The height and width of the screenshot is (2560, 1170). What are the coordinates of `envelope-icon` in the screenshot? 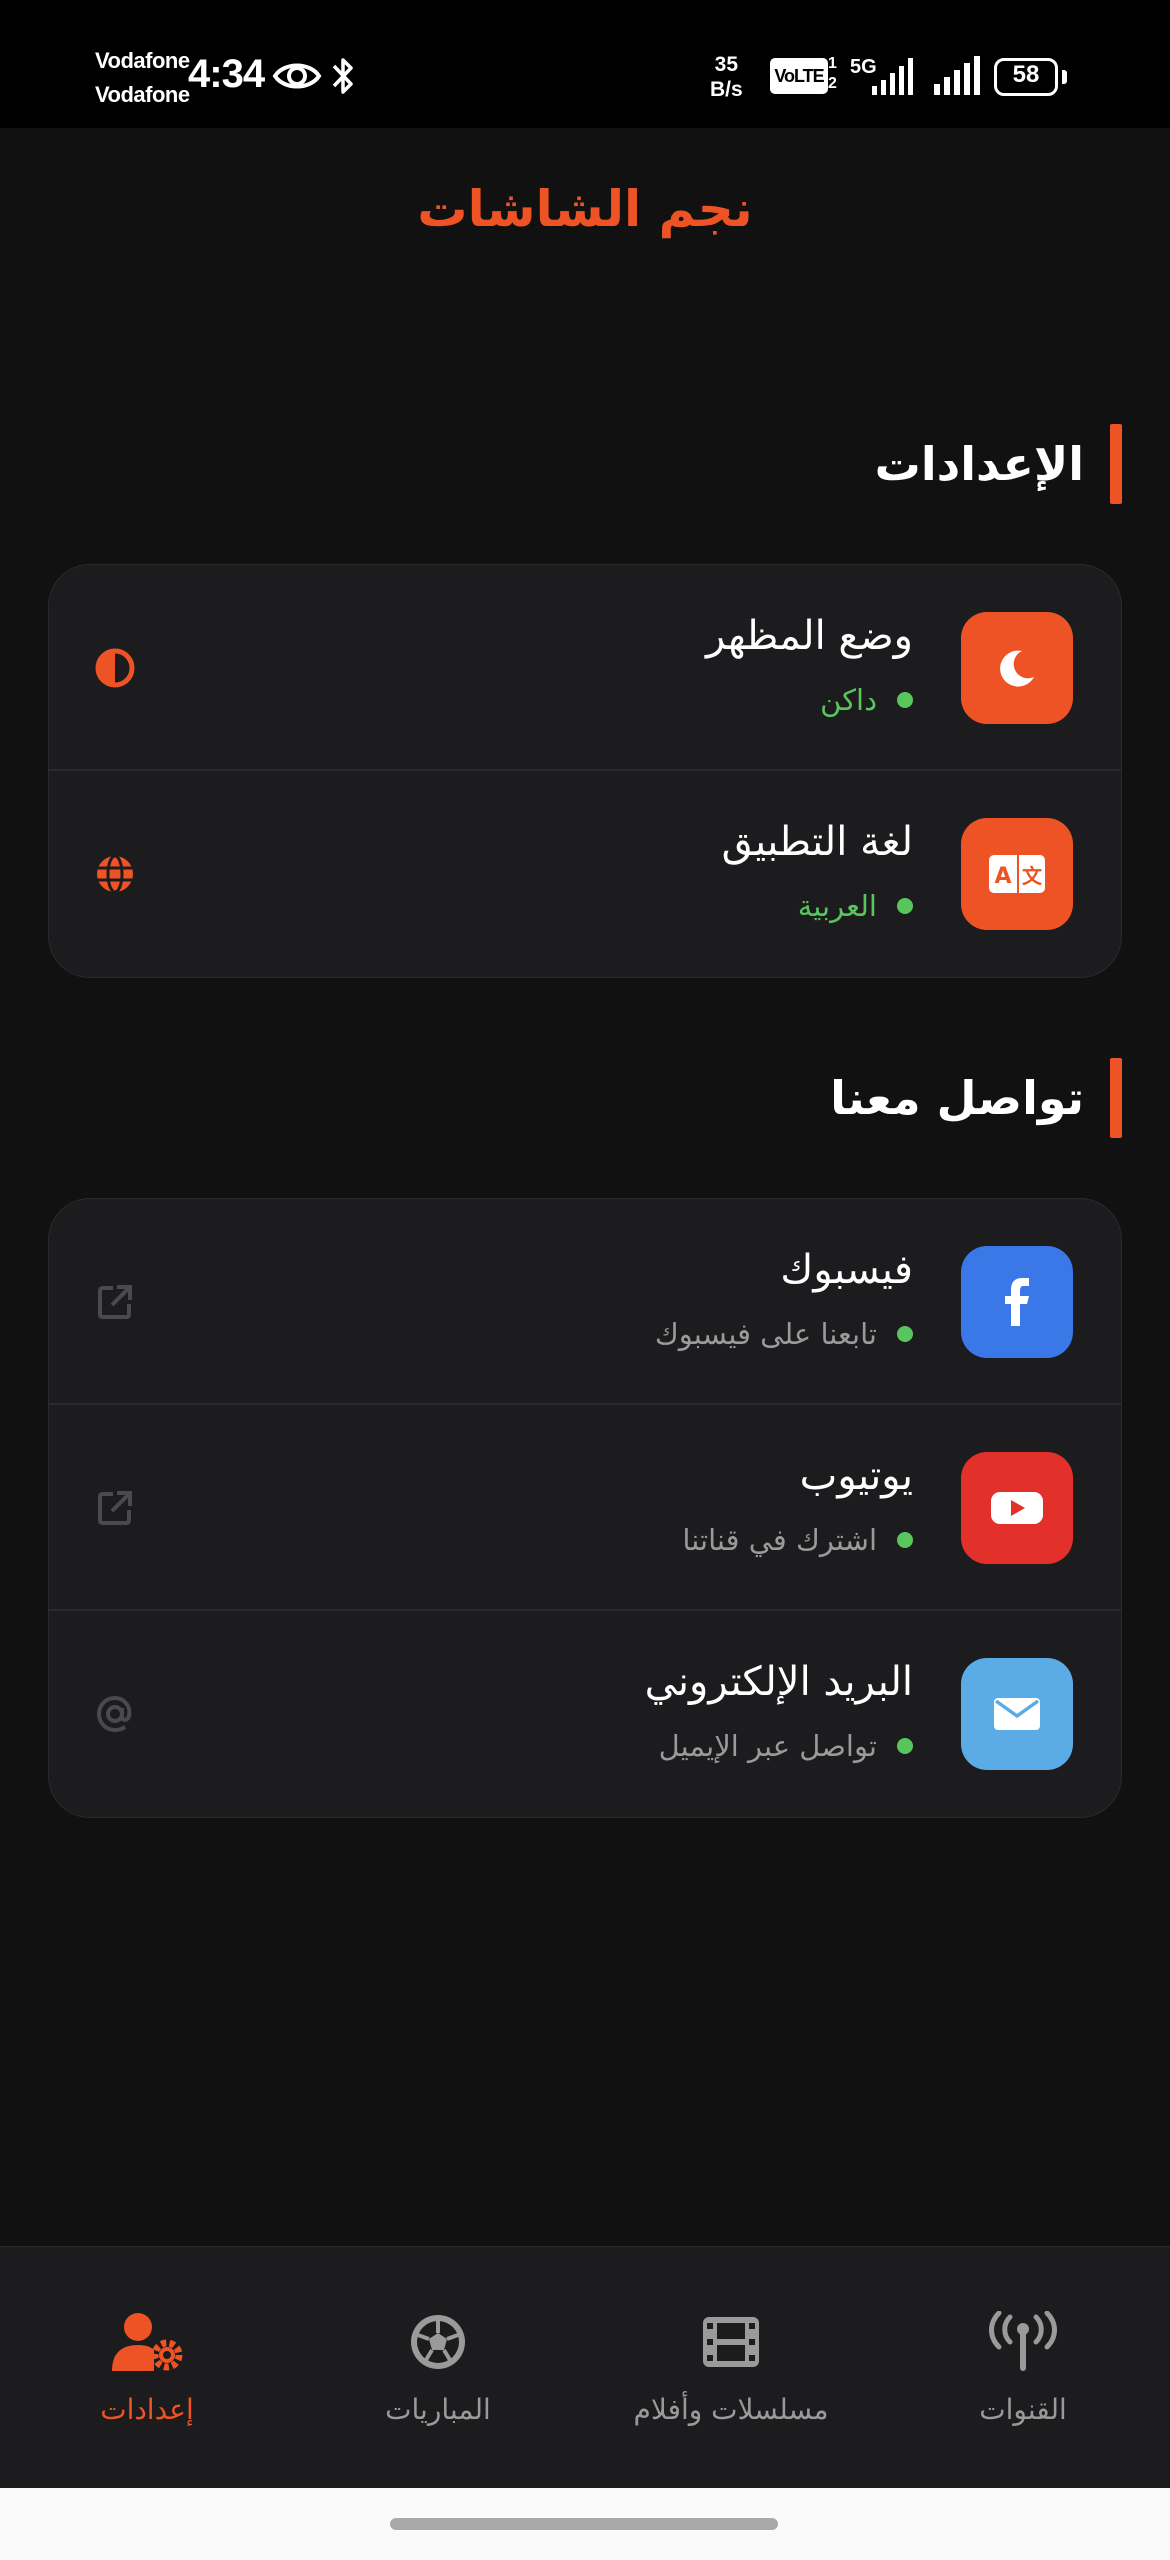 It's located at (1017, 1714).